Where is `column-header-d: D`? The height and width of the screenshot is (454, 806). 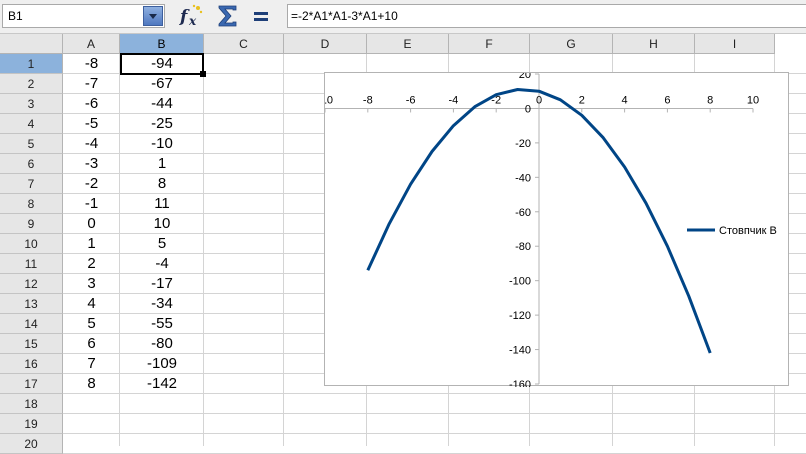
column-header-d: D is located at coordinates (325, 44).